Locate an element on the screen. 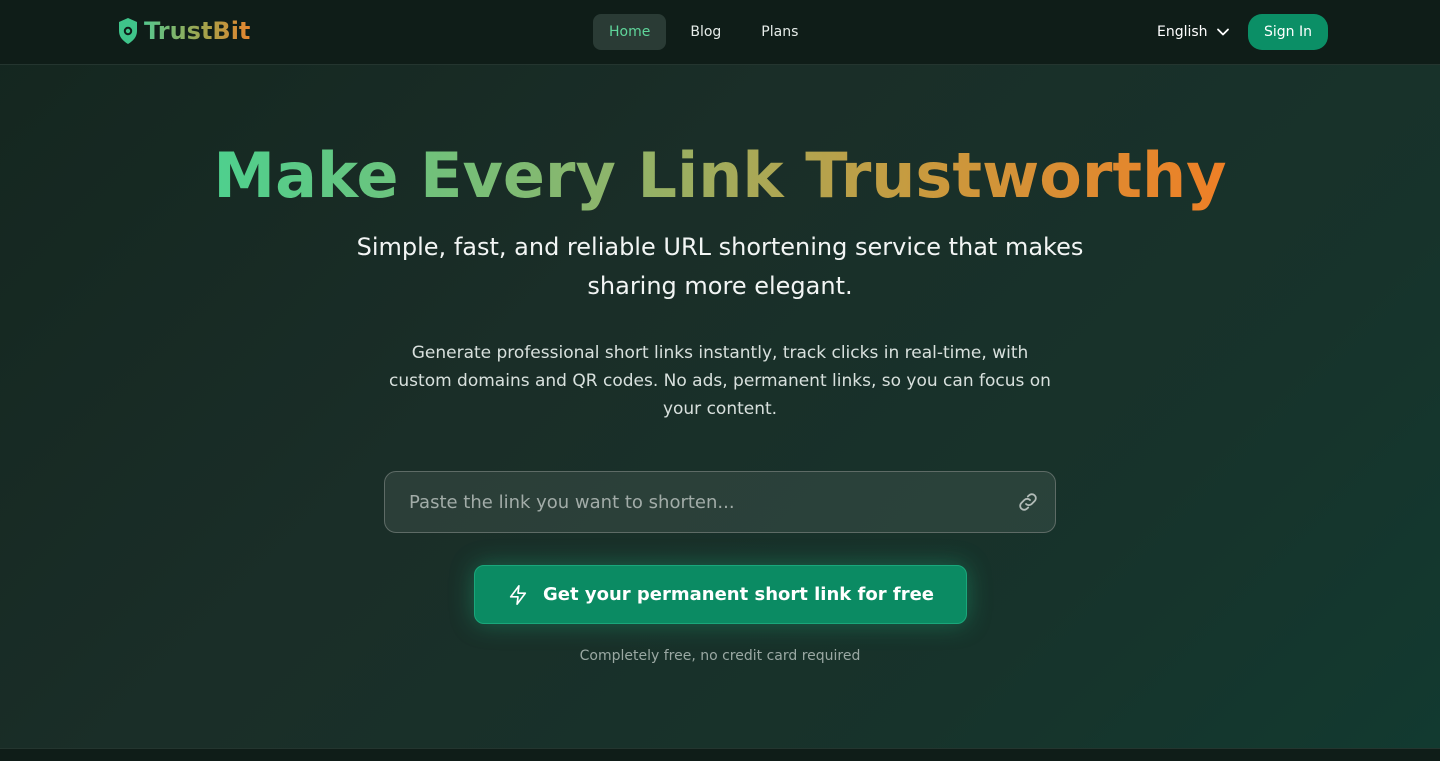 The width and height of the screenshot is (1440, 761). shorten-link-button: Get your permanent short link for free is located at coordinates (720, 594).